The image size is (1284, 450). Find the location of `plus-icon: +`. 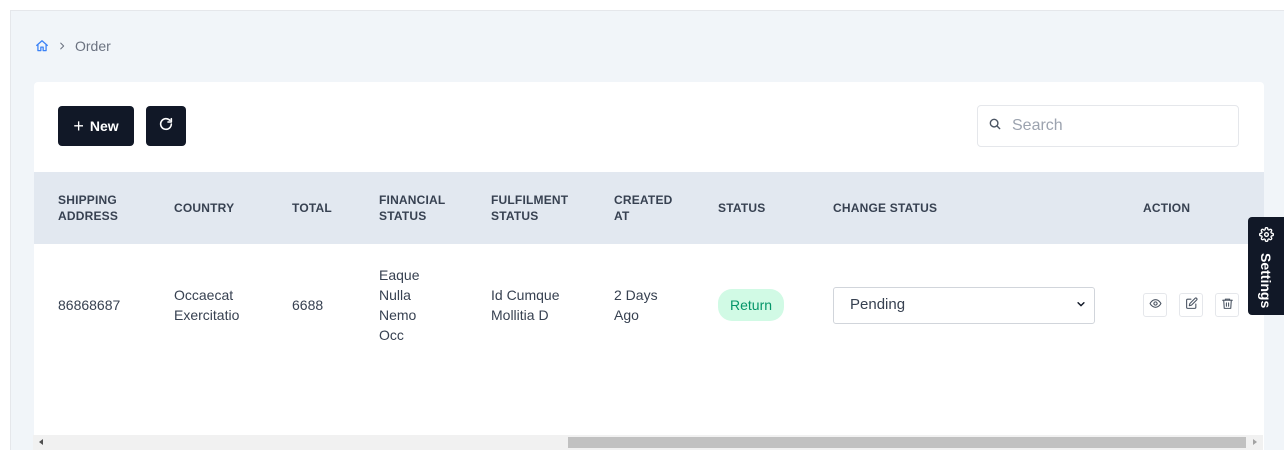

plus-icon: + is located at coordinates (78, 126).